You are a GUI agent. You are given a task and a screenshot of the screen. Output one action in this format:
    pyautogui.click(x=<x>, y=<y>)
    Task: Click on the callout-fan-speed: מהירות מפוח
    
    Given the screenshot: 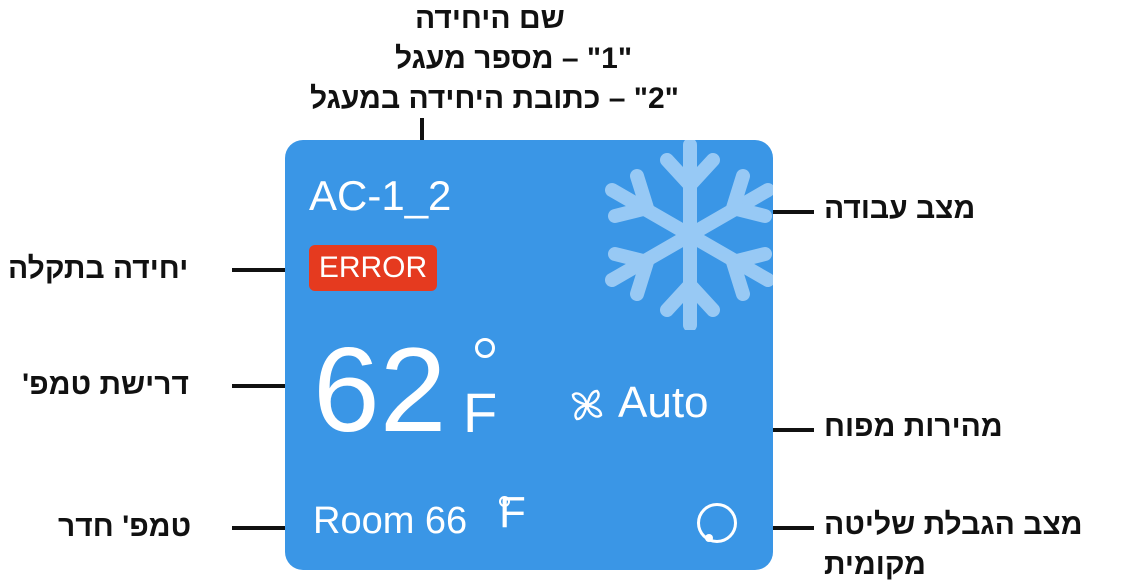 What is the action you would take?
    pyautogui.click(x=913, y=426)
    